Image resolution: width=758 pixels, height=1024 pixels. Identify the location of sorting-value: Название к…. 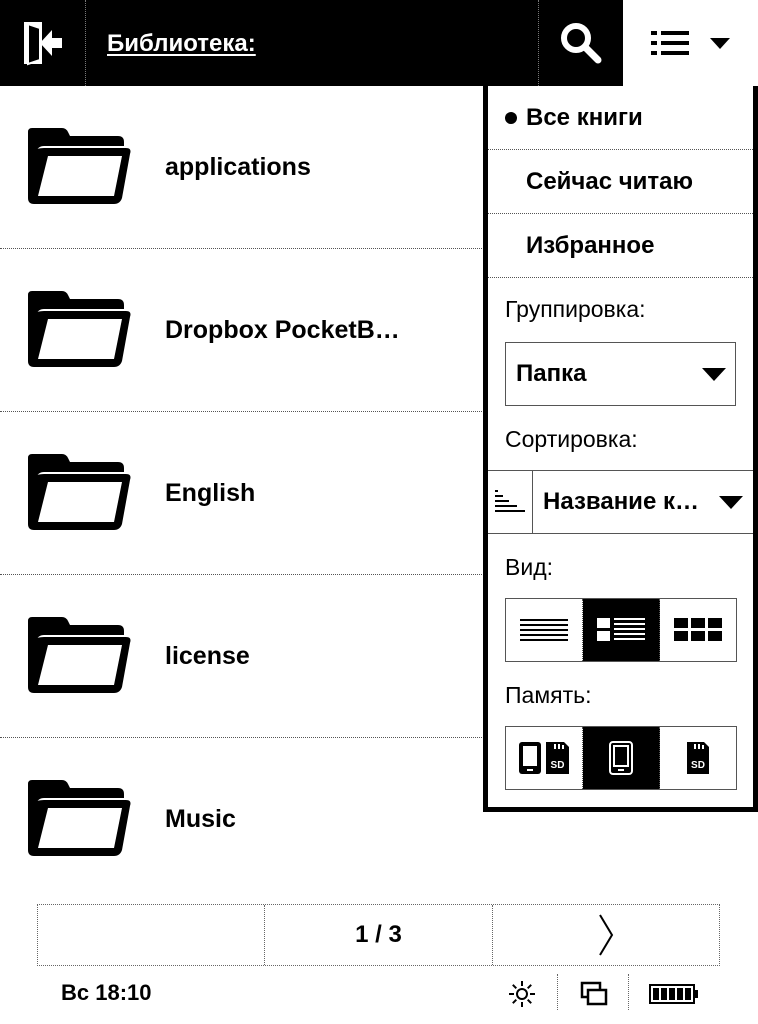
(621, 501).